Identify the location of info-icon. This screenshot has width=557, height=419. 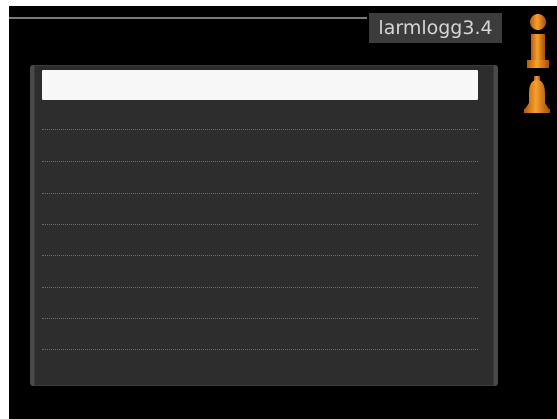
(538, 43).